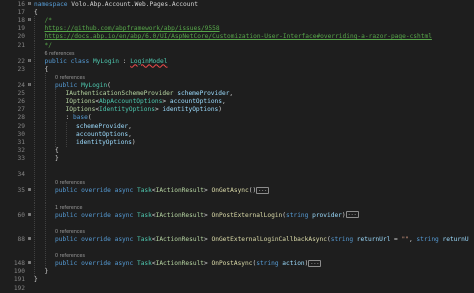  What do you see at coordinates (293, 264) in the screenshot?
I see `code-token: action` at bounding box center [293, 264].